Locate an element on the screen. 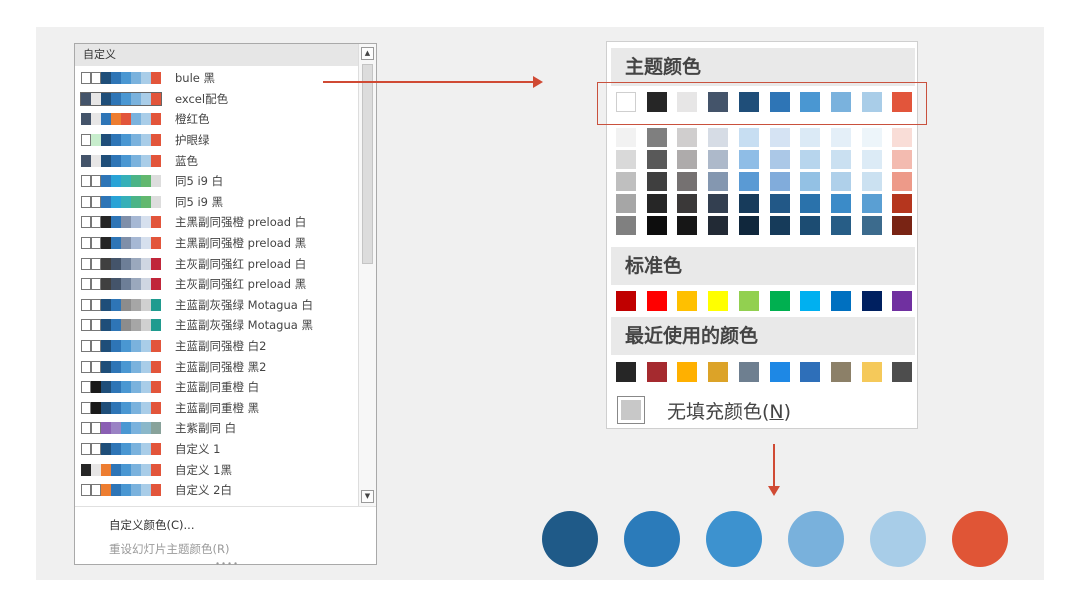 This screenshot has width=1080, height=608. scroll-down-icon: ▼ is located at coordinates (367, 496).